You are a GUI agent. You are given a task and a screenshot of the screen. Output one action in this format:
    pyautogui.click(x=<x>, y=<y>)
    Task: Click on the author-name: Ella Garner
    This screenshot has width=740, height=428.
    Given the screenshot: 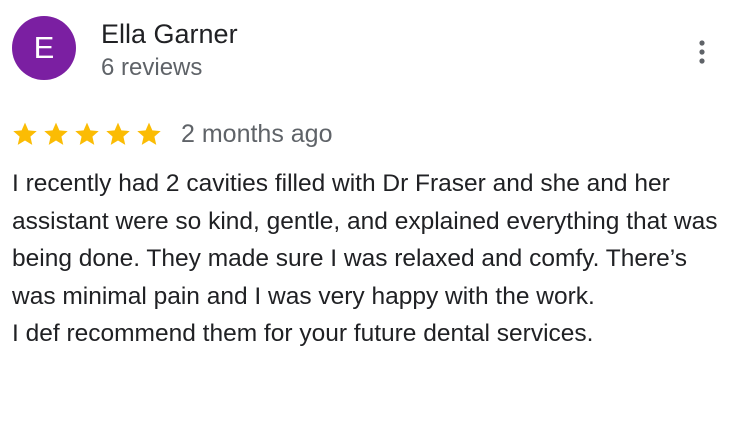 What is the action you would take?
    pyautogui.click(x=169, y=34)
    